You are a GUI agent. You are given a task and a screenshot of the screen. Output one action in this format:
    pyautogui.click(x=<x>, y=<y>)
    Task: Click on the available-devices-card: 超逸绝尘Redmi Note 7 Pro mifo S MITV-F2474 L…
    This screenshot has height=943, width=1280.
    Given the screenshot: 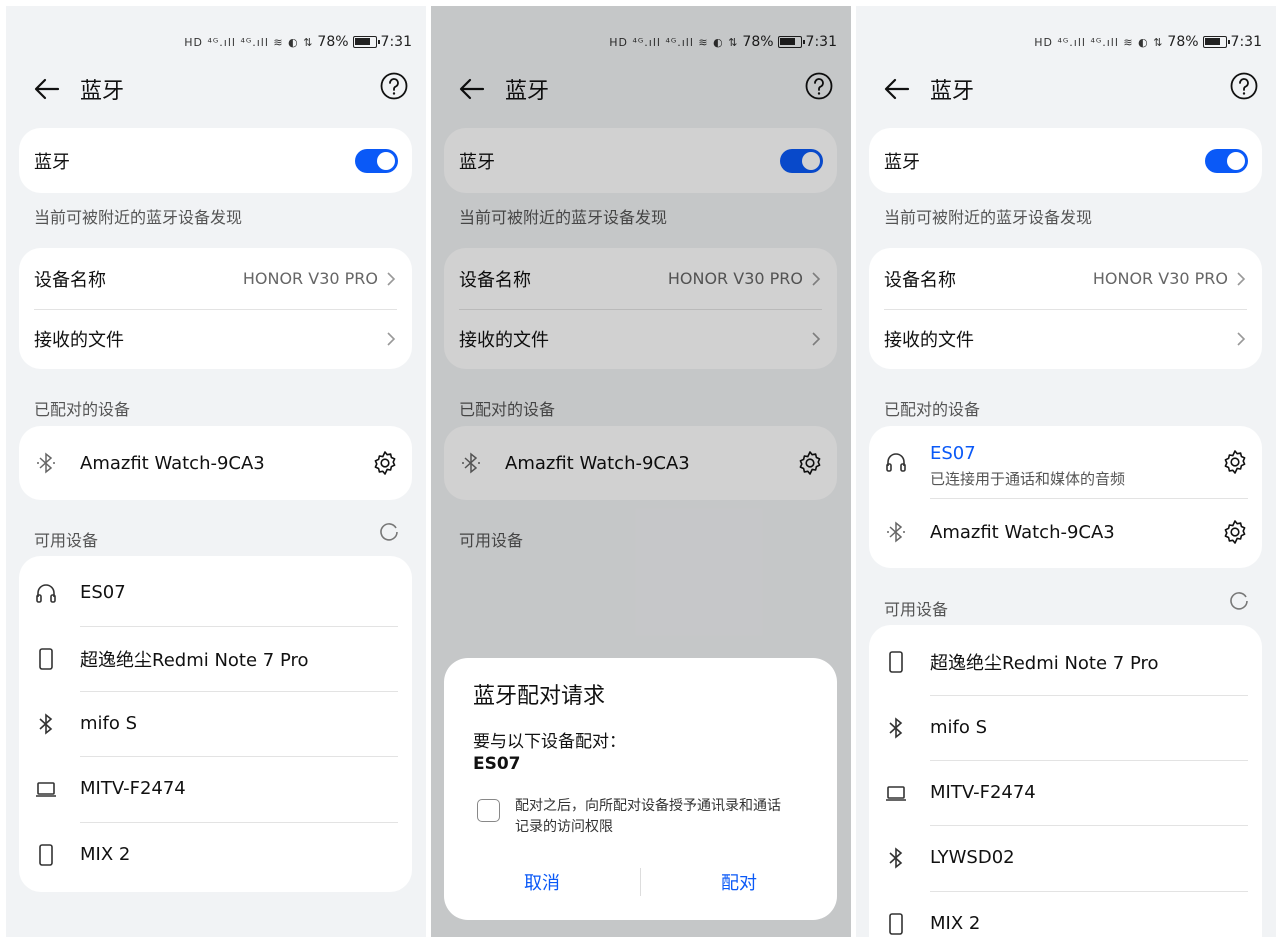 What is the action you would take?
    pyautogui.click(x=1065, y=781)
    